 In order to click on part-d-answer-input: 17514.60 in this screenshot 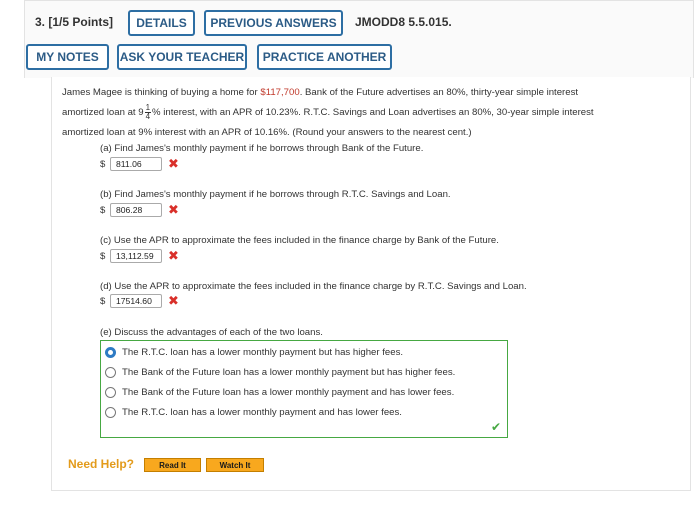, I will do `click(136, 301)`.